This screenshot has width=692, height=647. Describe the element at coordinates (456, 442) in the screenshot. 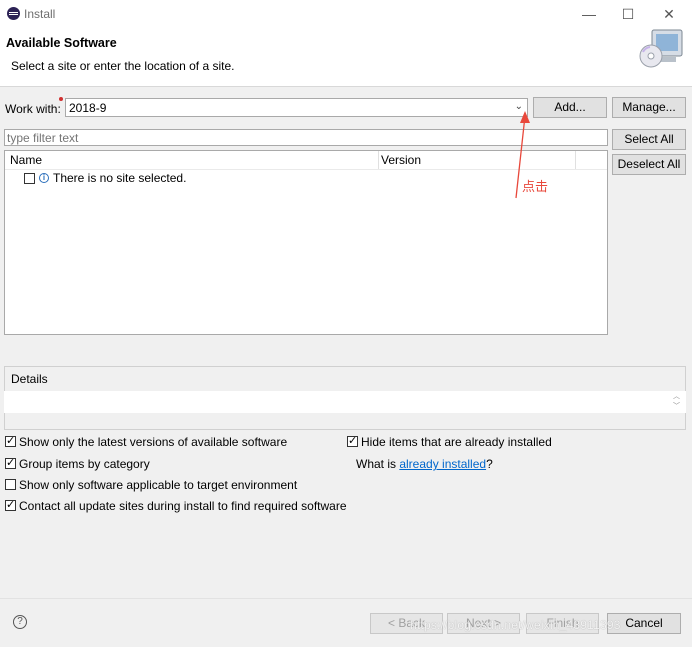

I see `hide-installed-label: Hide items that are already installed` at that location.